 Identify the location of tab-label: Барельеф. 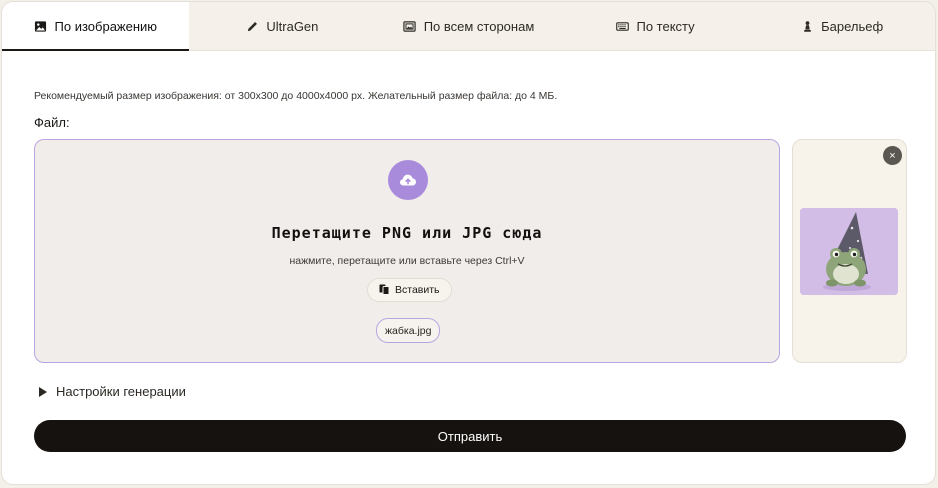
(852, 26).